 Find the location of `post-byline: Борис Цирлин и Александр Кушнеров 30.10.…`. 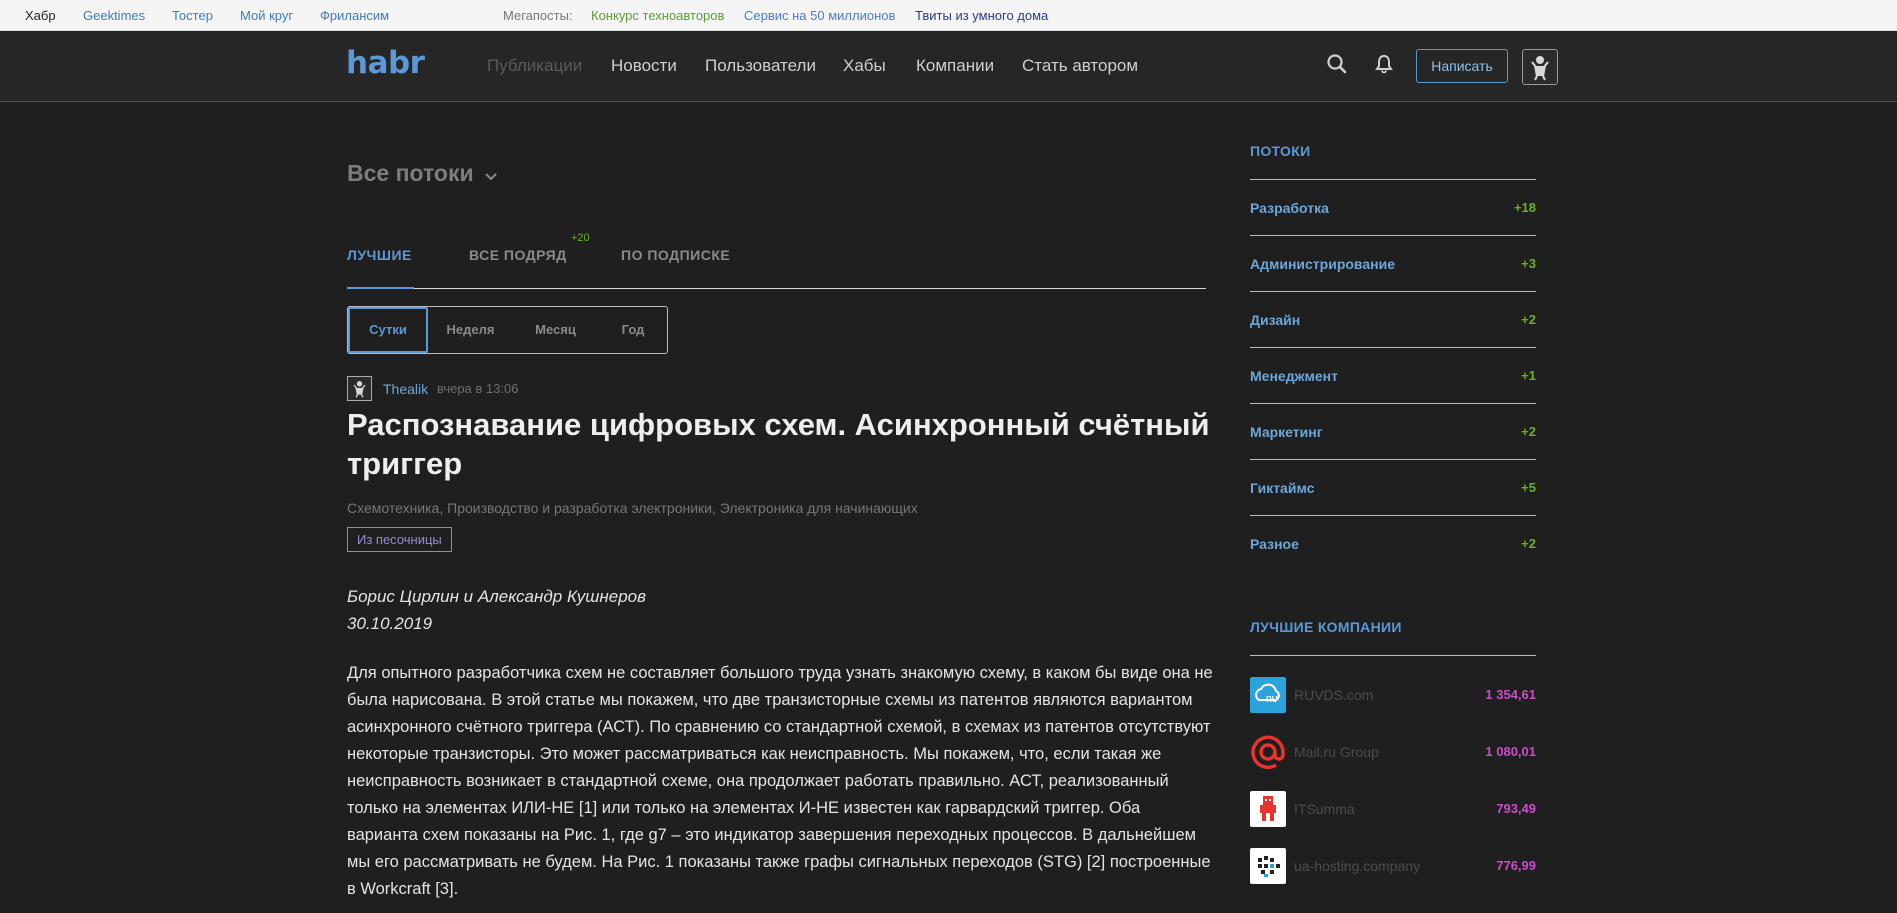

post-byline: Борис Цирлин и Александр Кушнеров 30.10.… is located at coordinates (496, 610).